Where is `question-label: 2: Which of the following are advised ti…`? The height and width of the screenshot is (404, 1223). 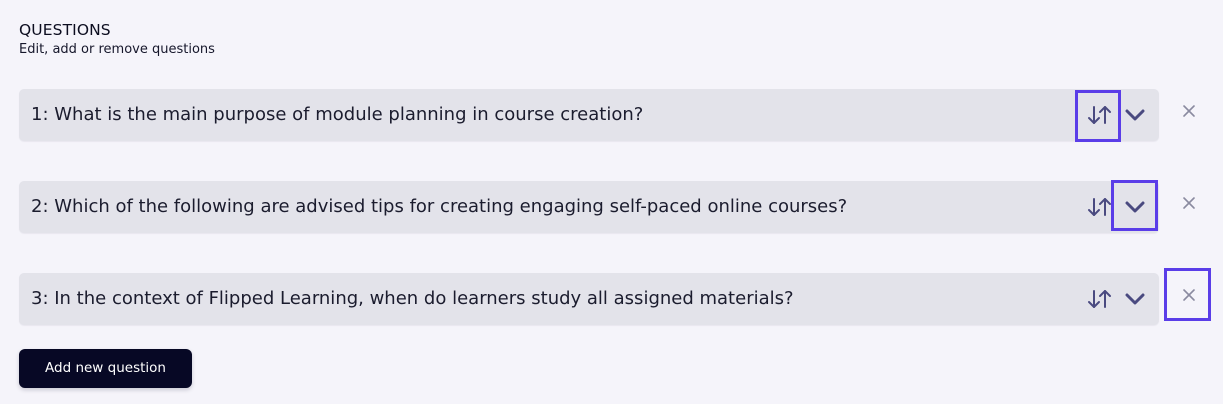
question-label: 2: Which of the following are advised ti… is located at coordinates (439, 206).